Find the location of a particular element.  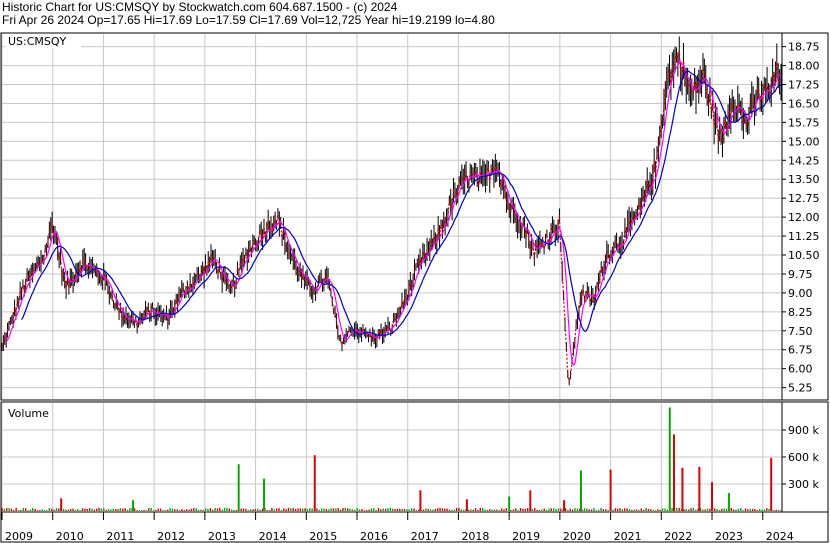

volume-label: Volume is located at coordinates (28, 413).